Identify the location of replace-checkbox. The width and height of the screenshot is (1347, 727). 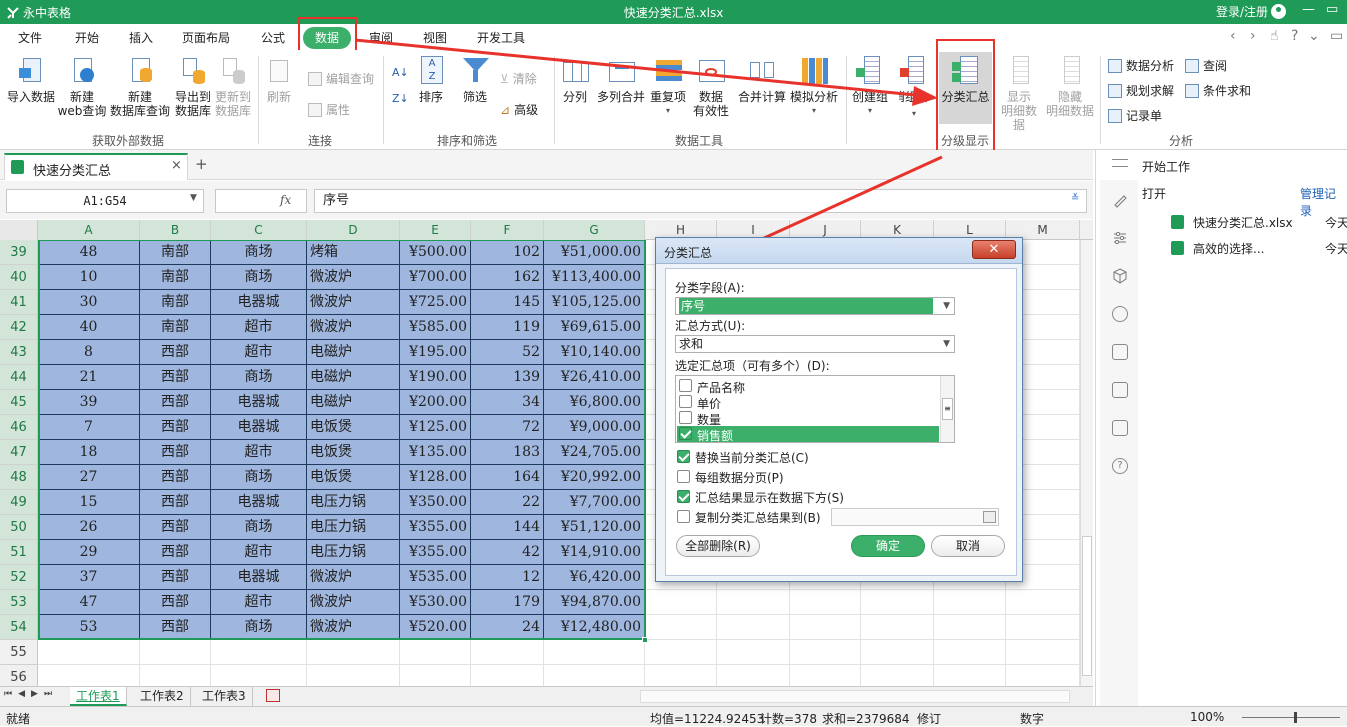
(683, 456).